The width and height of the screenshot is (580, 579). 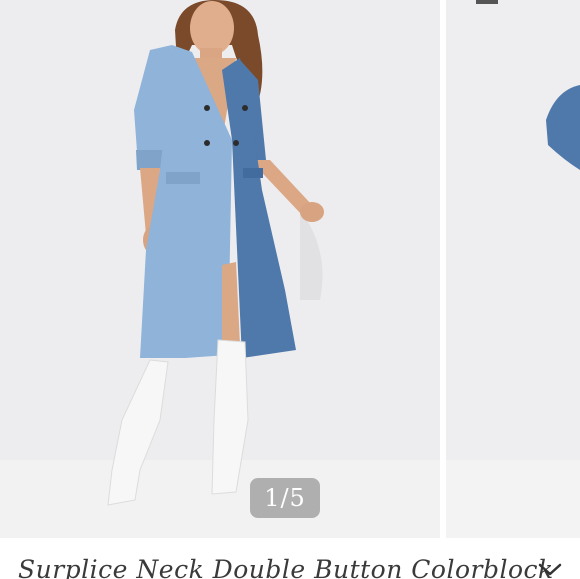 I want to click on chevron-down-icon, so click(x=550, y=569).